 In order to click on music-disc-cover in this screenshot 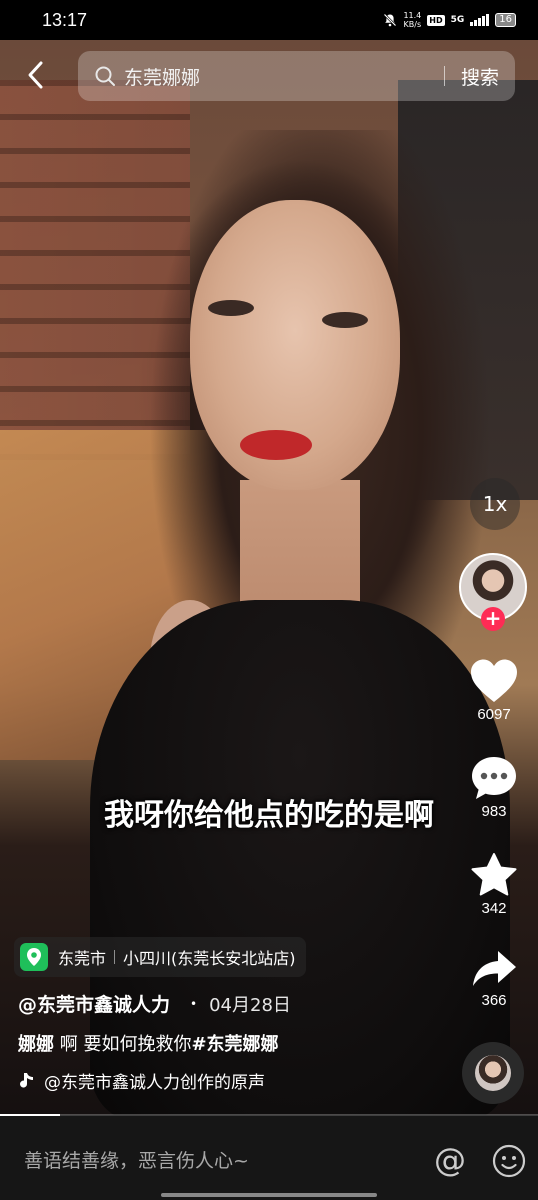, I will do `click(493, 1073)`.